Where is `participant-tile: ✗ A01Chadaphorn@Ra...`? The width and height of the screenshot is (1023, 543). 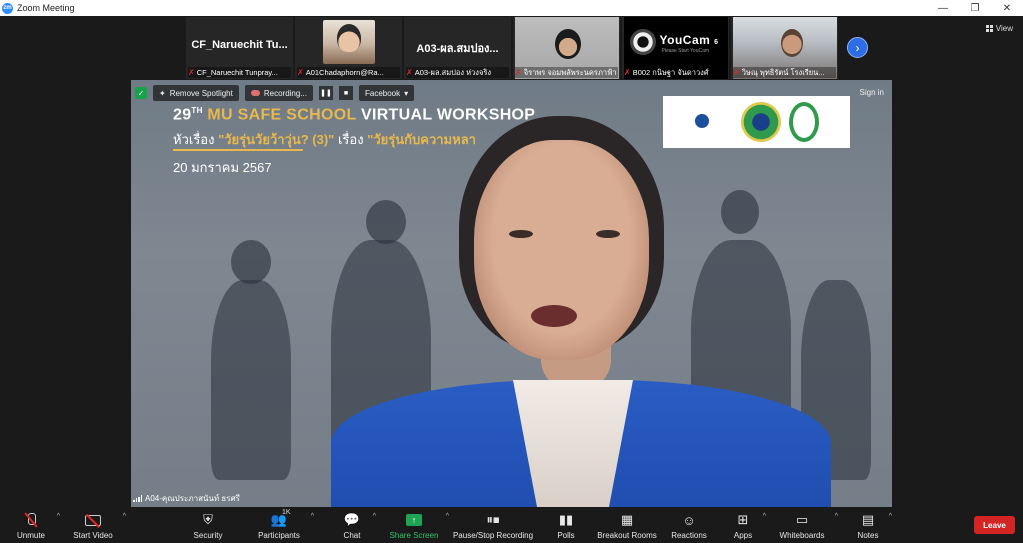
participant-tile: ✗ A01Chadaphorn@Ra... is located at coordinates (348, 48).